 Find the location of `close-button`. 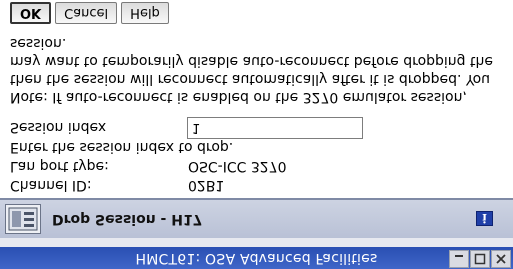

close-button is located at coordinates (501, 259).